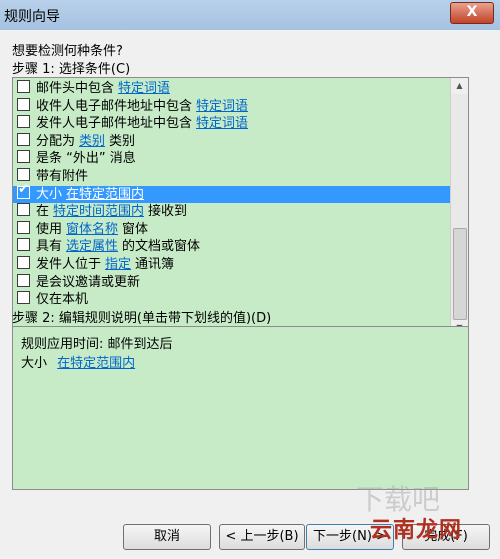 The image size is (500, 559). Describe the element at coordinates (122, 141) in the screenshot. I see `condition-text-suffix: 类别` at that location.